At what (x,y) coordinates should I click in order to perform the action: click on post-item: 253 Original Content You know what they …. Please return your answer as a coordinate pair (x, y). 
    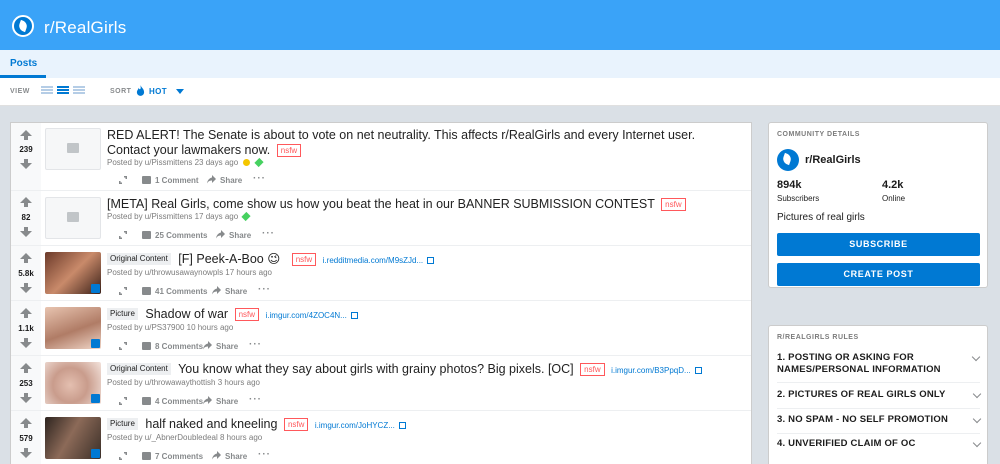
    Looking at the image, I should click on (381, 383).